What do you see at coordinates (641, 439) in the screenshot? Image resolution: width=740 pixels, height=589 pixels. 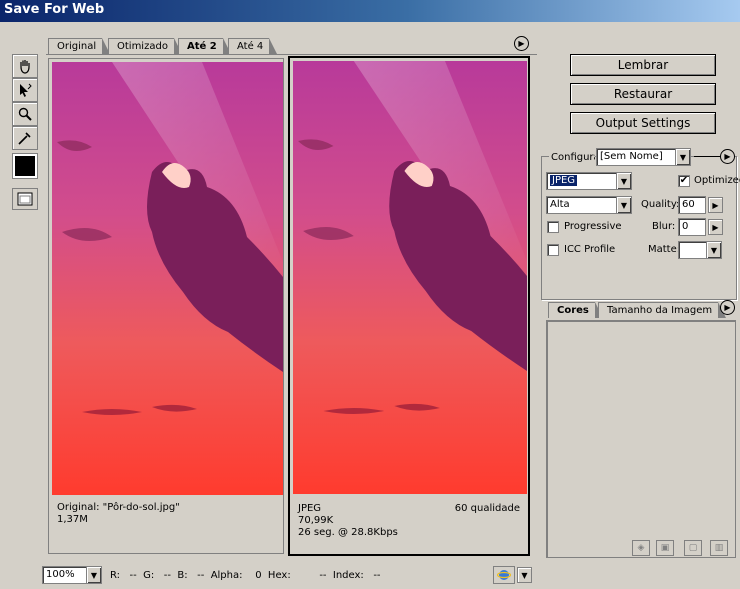 I see `color-table` at bounding box center [641, 439].